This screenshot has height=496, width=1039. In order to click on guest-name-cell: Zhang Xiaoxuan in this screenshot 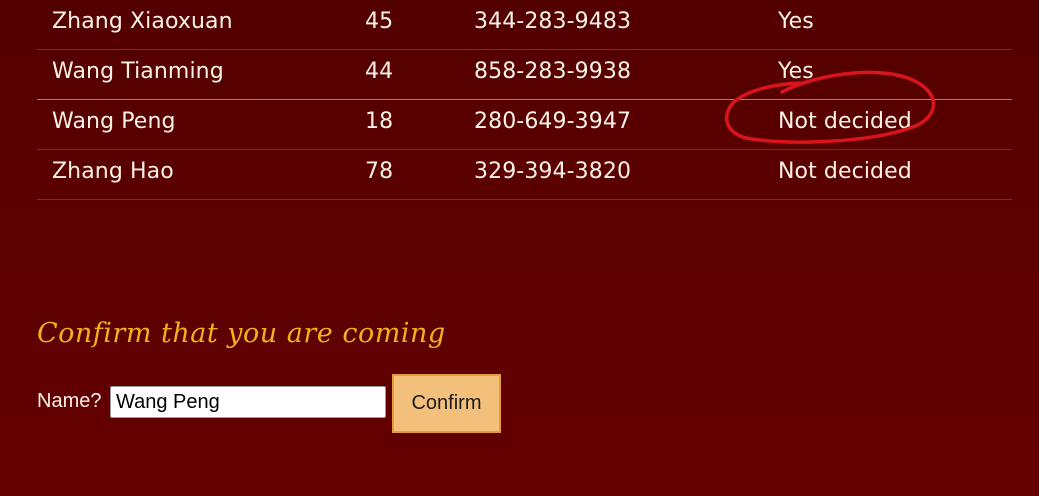, I will do `click(142, 21)`.